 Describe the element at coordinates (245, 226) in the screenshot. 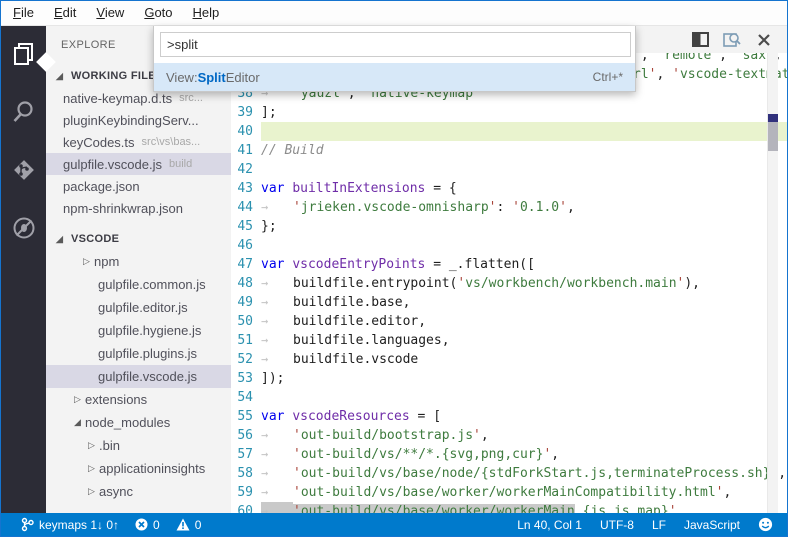

I see `line-number: 45` at that location.